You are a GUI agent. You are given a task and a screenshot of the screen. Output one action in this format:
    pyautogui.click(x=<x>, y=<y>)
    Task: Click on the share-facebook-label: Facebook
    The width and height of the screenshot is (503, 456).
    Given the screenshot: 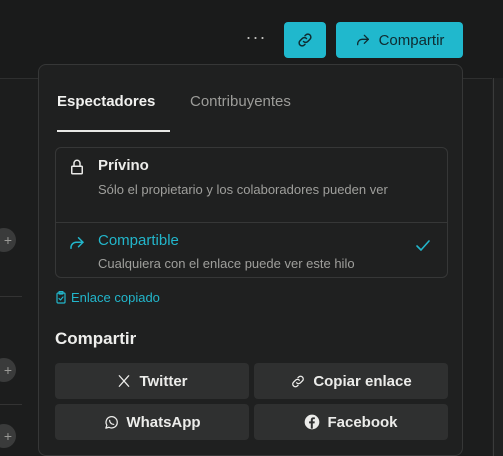 What is the action you would take?
    pyautogui.click(x=362, y=422)
    